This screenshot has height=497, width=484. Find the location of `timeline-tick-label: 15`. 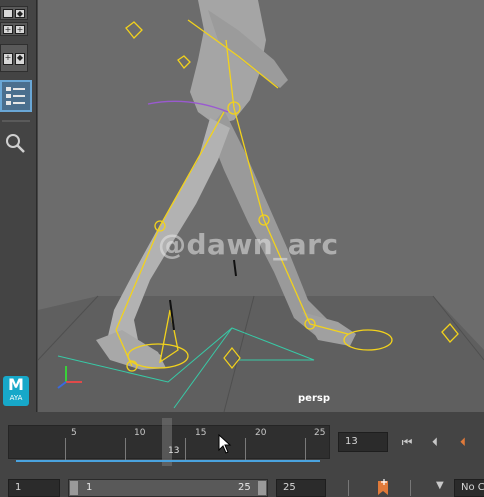

timeline-tick-label: 15 is located at coordinates (201, 433).